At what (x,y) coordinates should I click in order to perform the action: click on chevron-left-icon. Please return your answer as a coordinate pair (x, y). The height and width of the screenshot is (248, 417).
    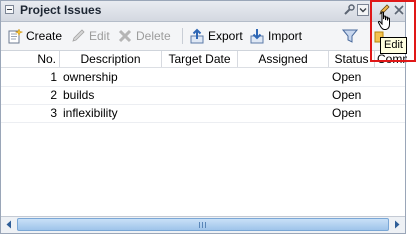
    Looking at the image, I should click on (8, 224).